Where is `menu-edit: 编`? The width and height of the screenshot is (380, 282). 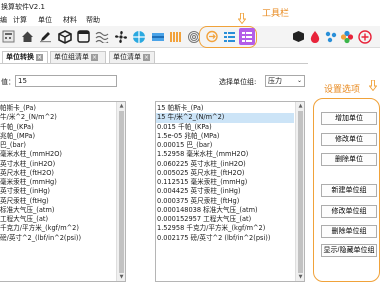 menu-edit: 编 is located at coordinates (3, 20).